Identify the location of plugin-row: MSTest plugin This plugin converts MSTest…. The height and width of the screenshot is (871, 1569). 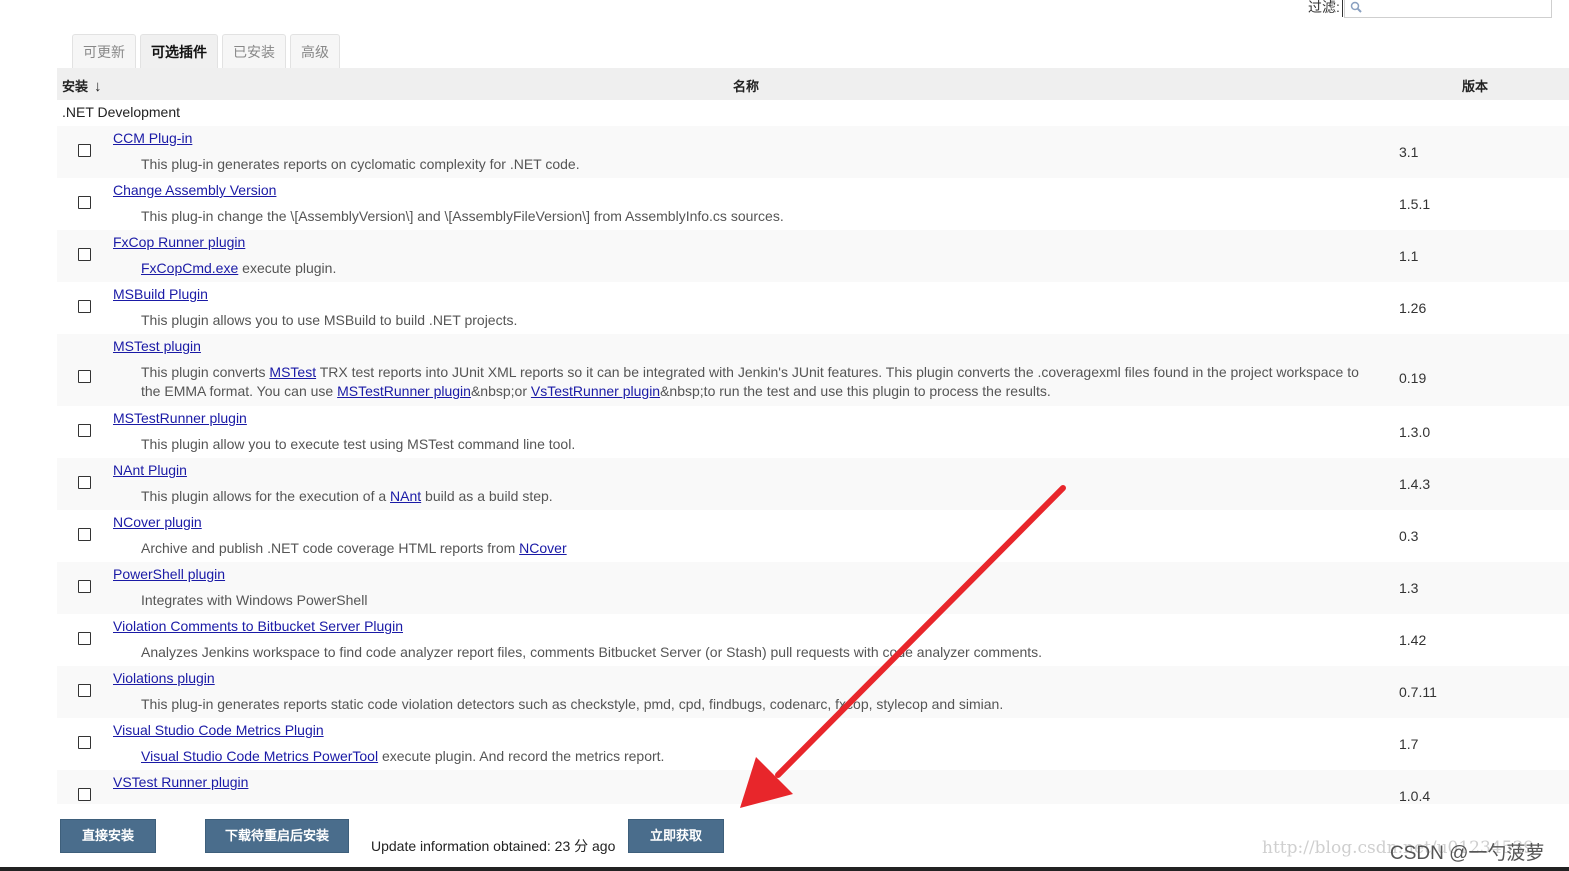
(813, 370).